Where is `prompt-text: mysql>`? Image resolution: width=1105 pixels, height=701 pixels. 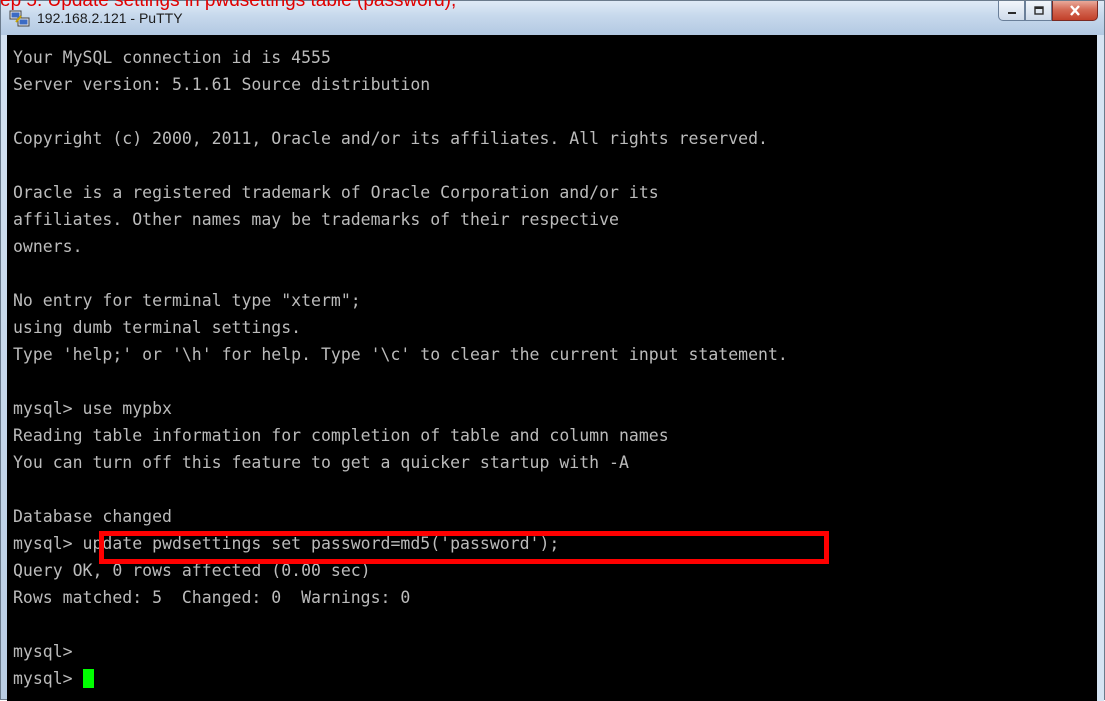 prompt-text: mysql> is located at coordinates (48, 678).